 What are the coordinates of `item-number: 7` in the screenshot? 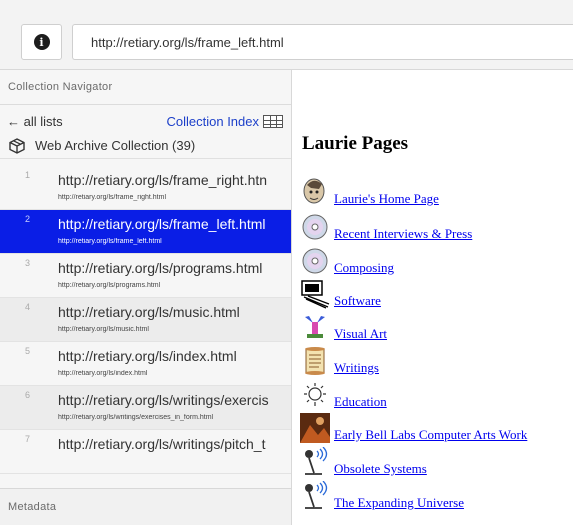 It's located at (28, 439).